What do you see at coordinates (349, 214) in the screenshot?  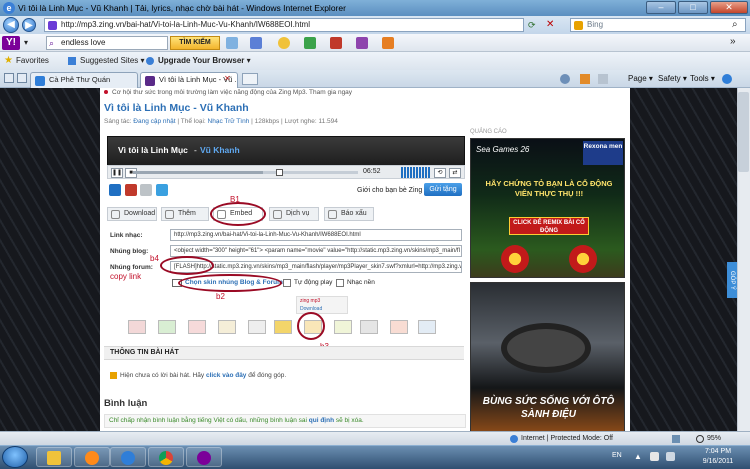 I see `tab-bao-xau: Báo xấu` at bounding box center [349, 214].